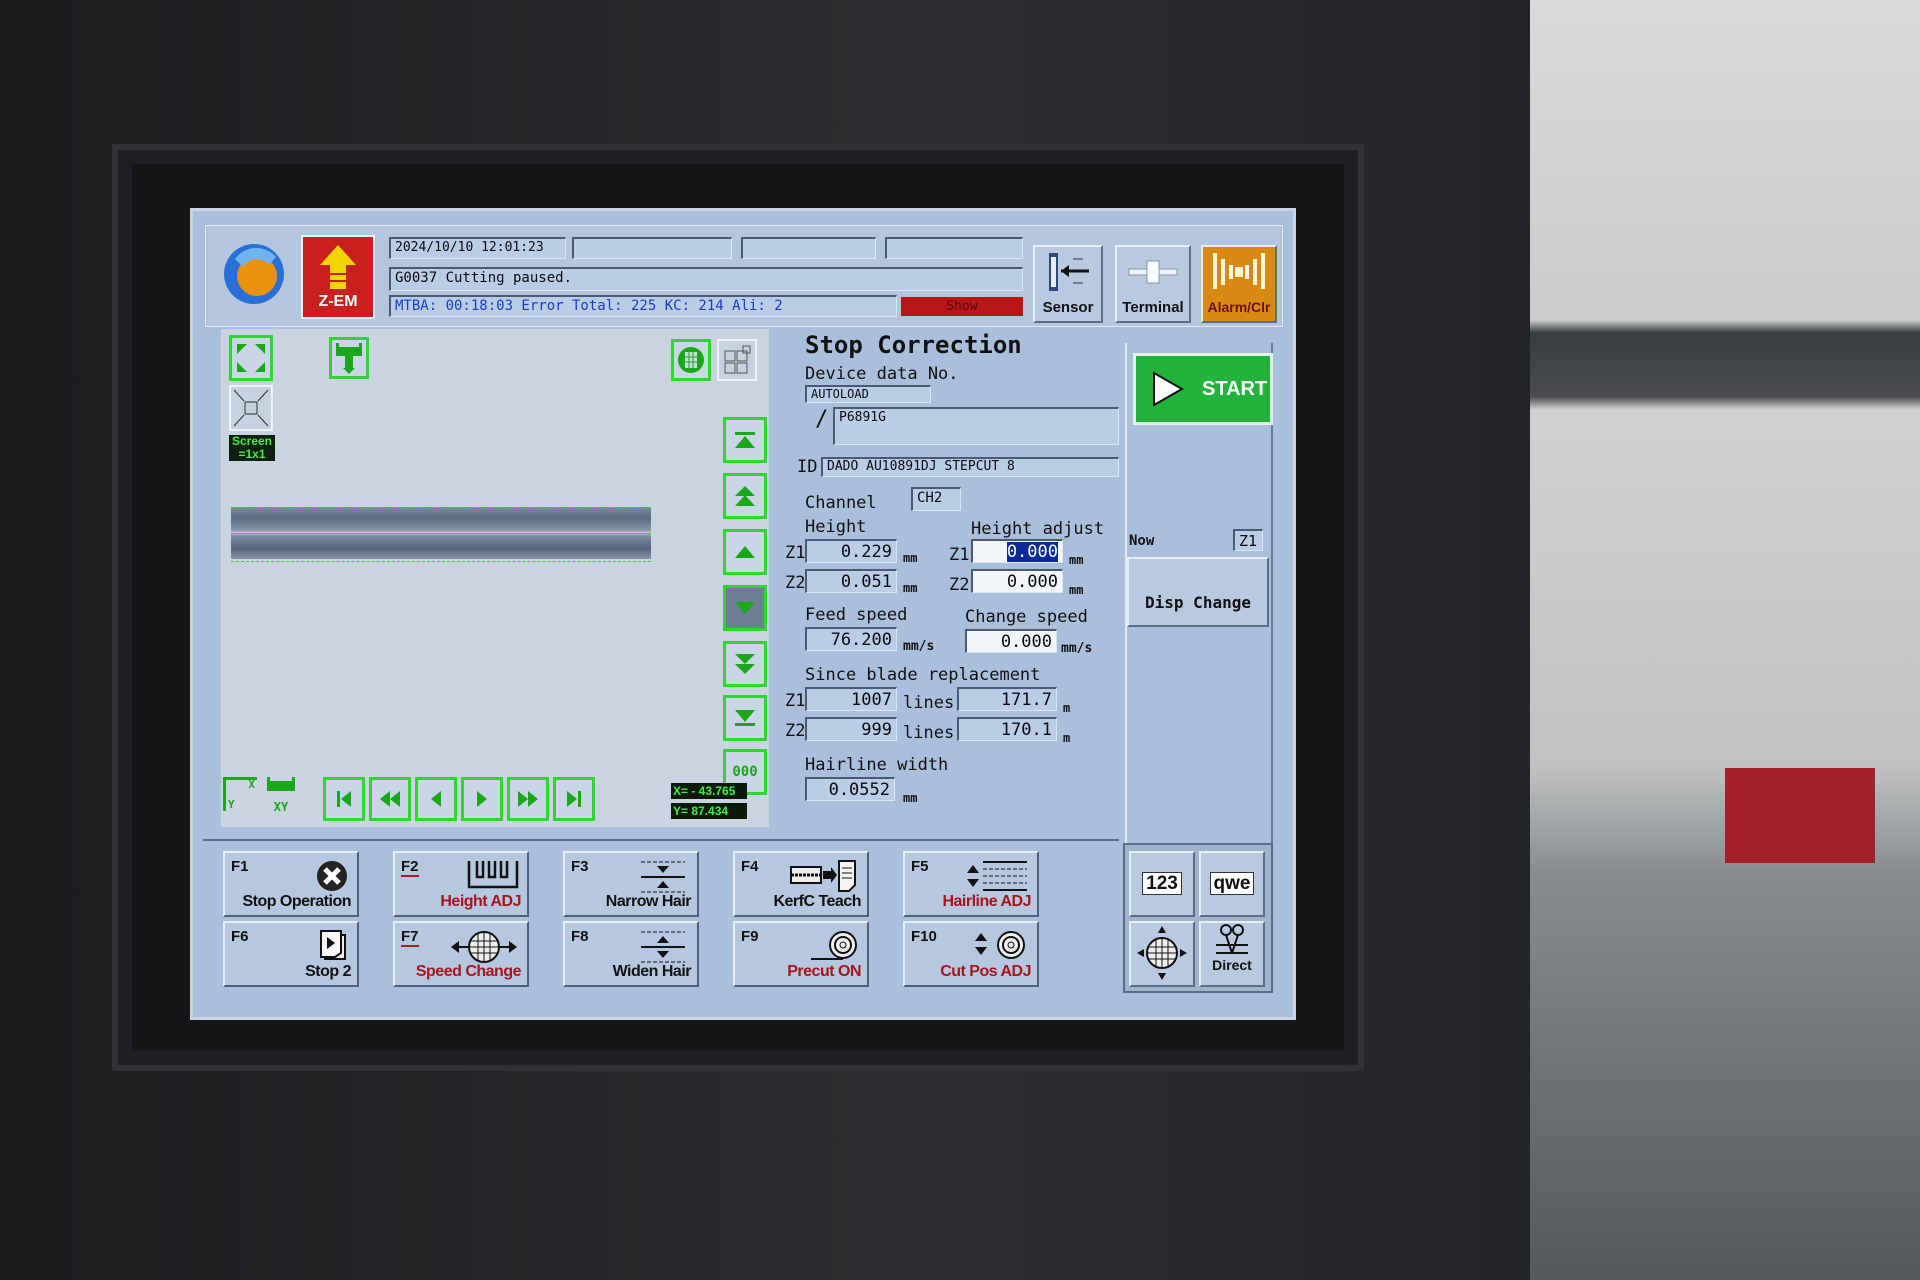 The image size is (1920, 1280). I want to click on sensor-icon, so click(1069, 272).